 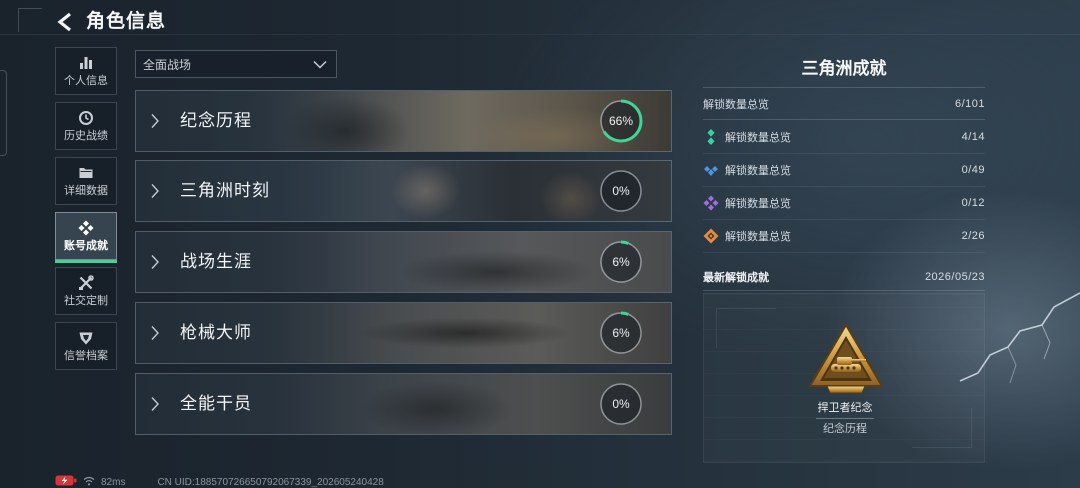 What do you see at coordinates (167, 64) in the screenshot?
I see `dropdown-selected-value: 全面战场` at bounding box center [167, 64].